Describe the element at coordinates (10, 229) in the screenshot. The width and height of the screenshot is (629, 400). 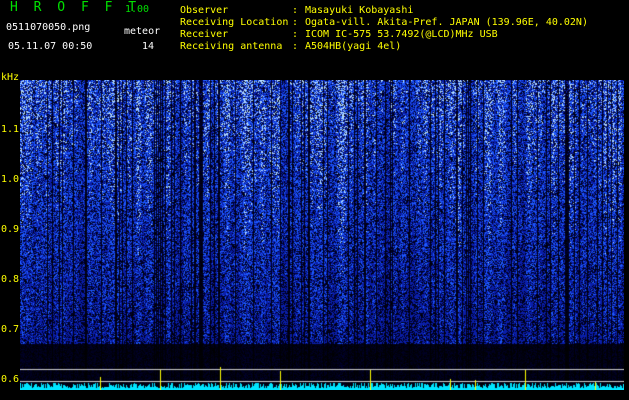
I see `y-tick-label: 0.9` at that location.